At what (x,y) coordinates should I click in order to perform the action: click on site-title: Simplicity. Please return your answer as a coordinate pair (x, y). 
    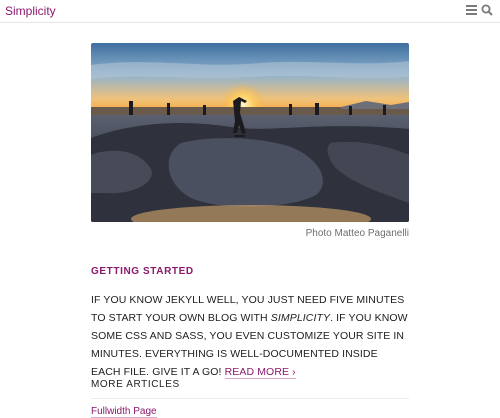
    Looking at the image, I should click on (30, 11).